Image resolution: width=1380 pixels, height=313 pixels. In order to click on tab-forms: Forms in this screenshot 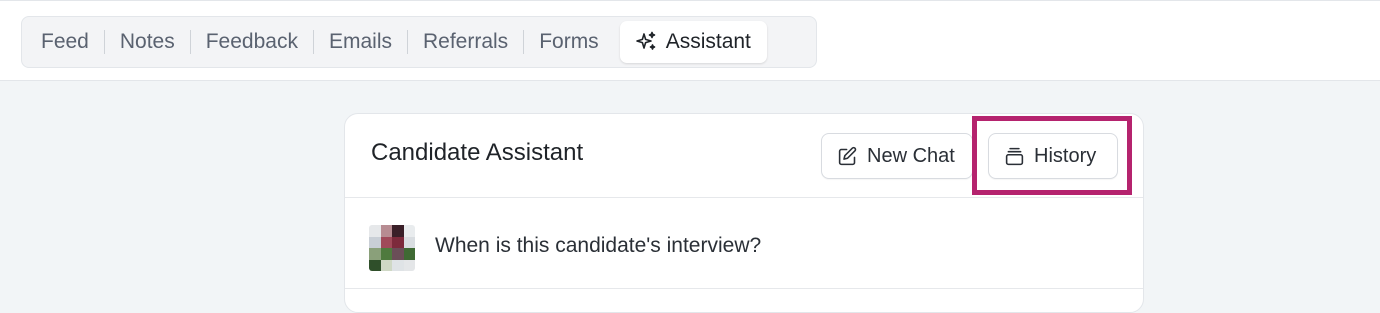, I will do `click(569, 42)`.